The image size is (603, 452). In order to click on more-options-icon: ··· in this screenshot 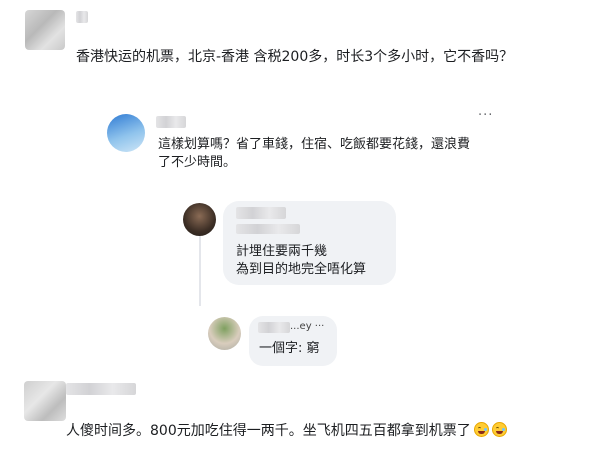, I will do `click(485, 115)`.